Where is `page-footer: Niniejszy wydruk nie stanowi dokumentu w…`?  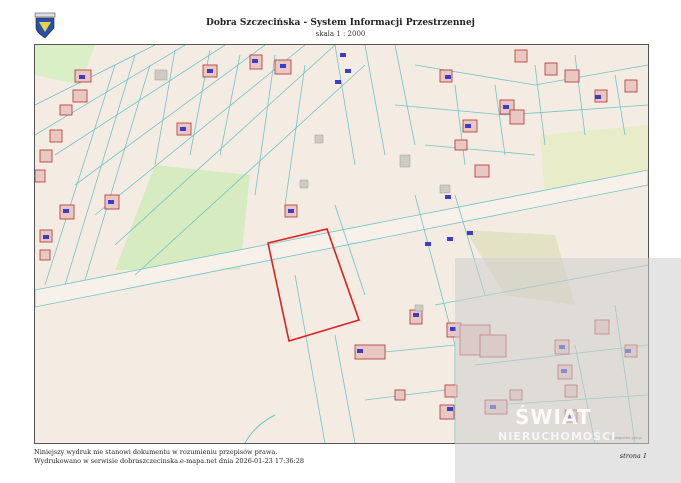
page-footer: Niniejszy wydruk nie stanowi dokumentu w… is located at coordinates (340, 461).